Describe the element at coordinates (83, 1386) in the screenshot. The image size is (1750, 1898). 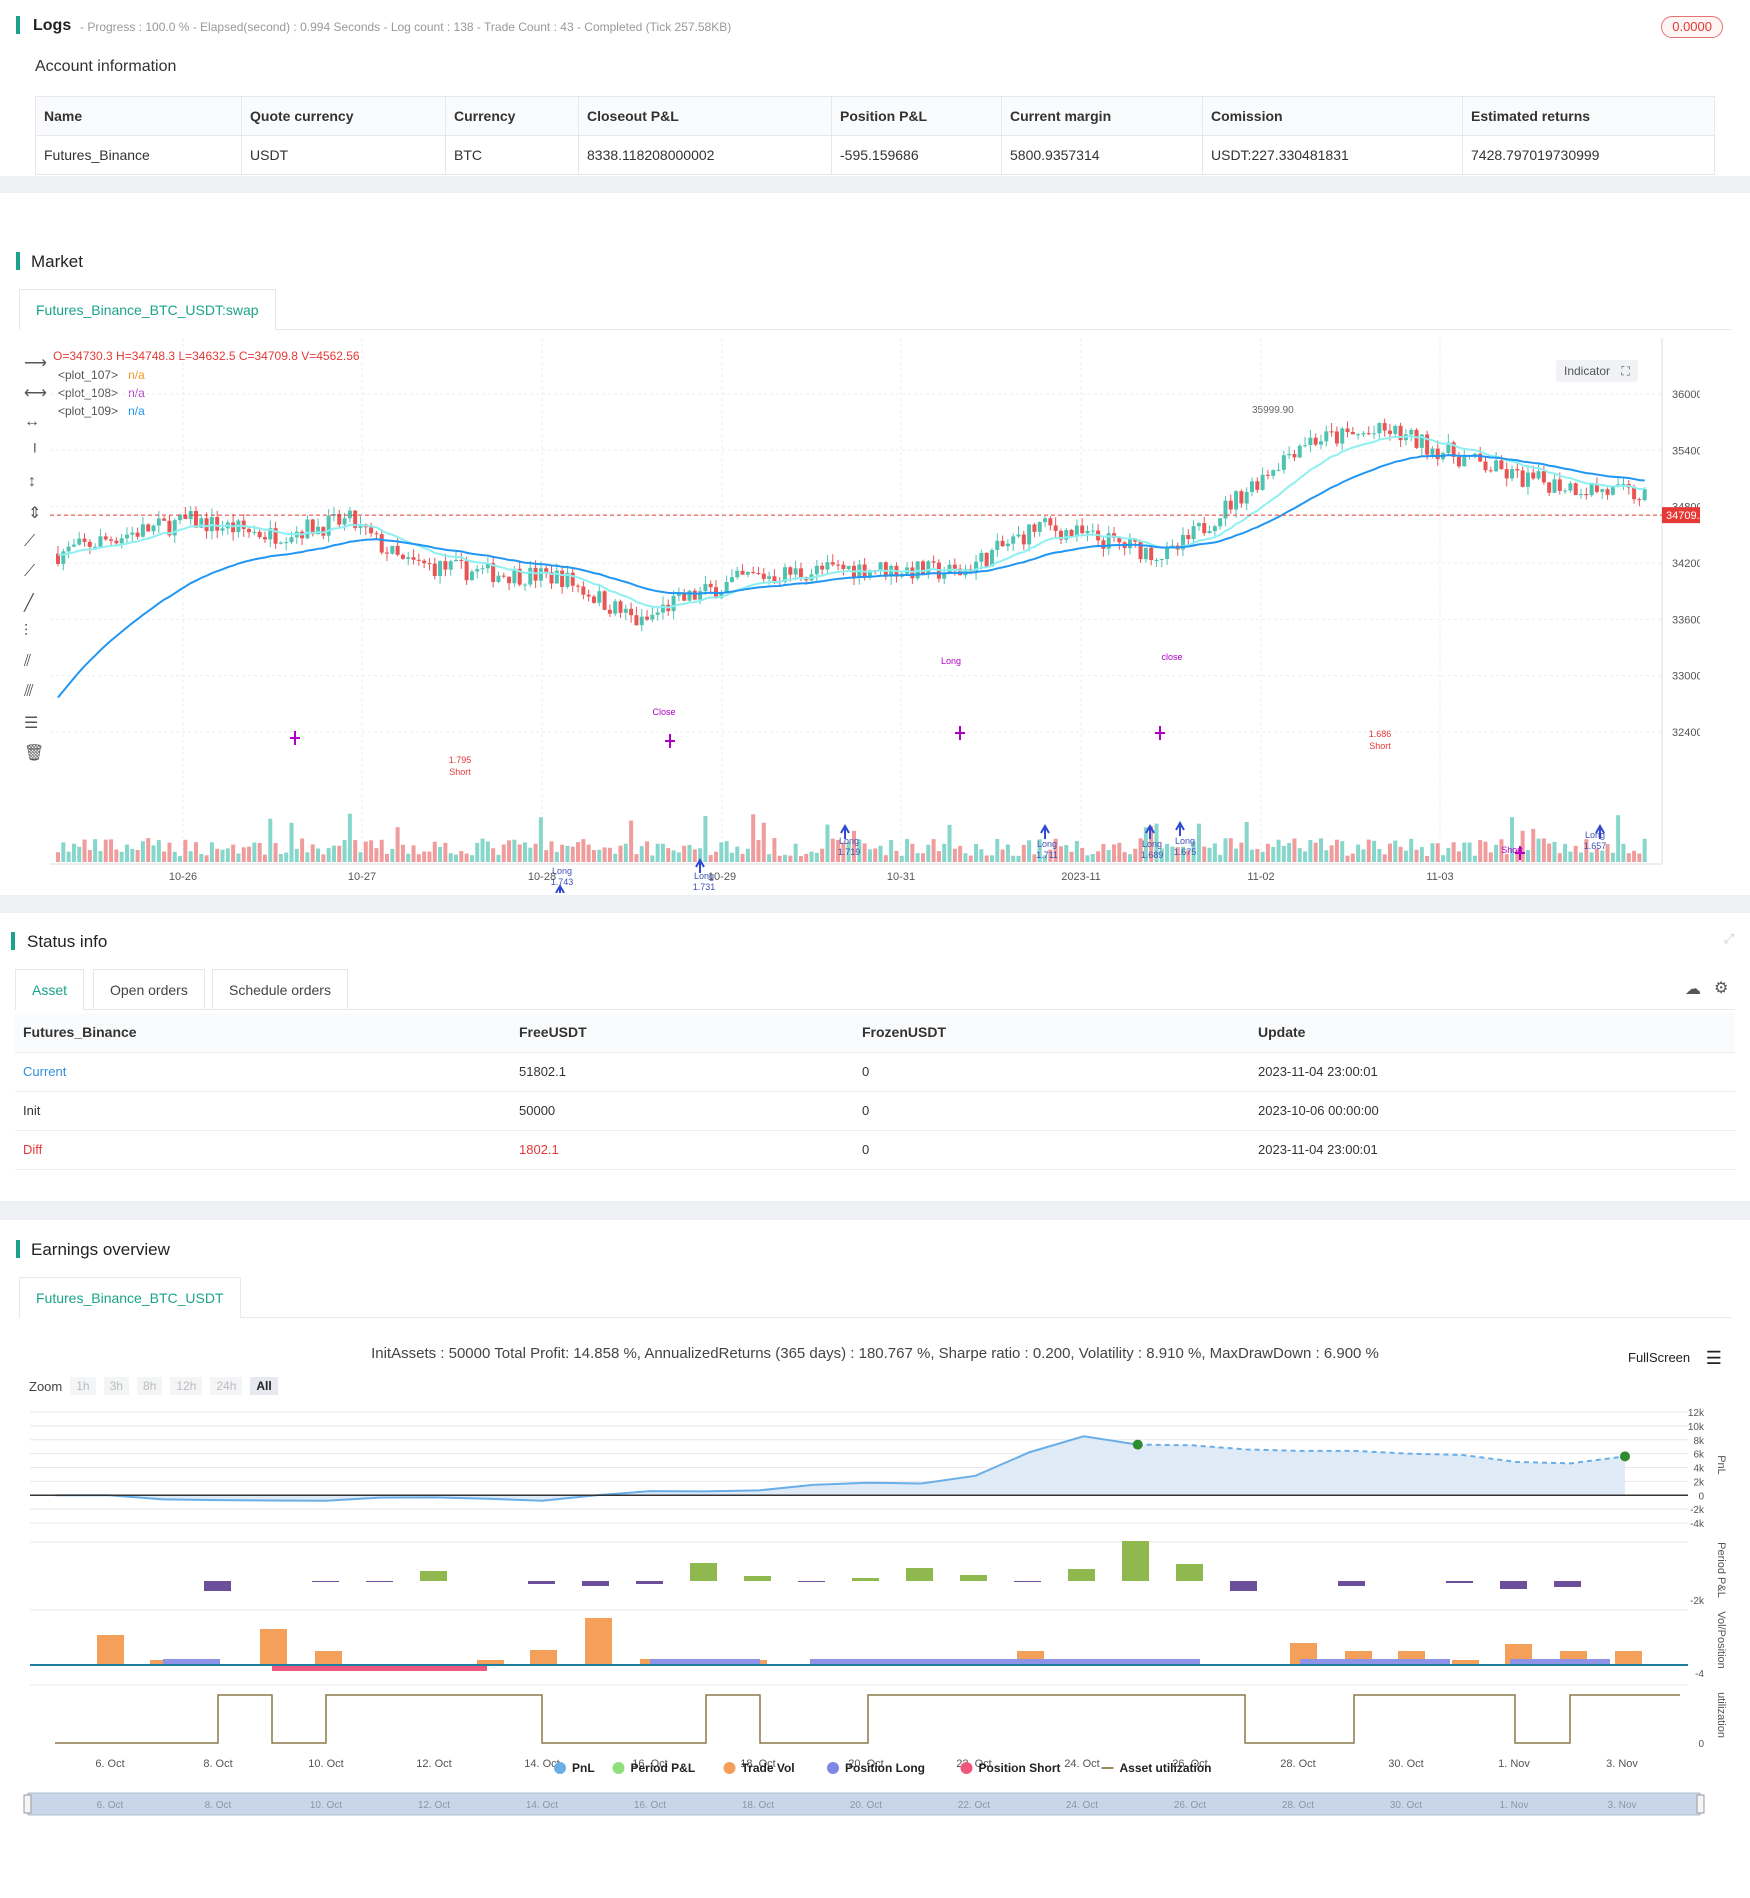
I see `zoom-1h: 1h` at that location.